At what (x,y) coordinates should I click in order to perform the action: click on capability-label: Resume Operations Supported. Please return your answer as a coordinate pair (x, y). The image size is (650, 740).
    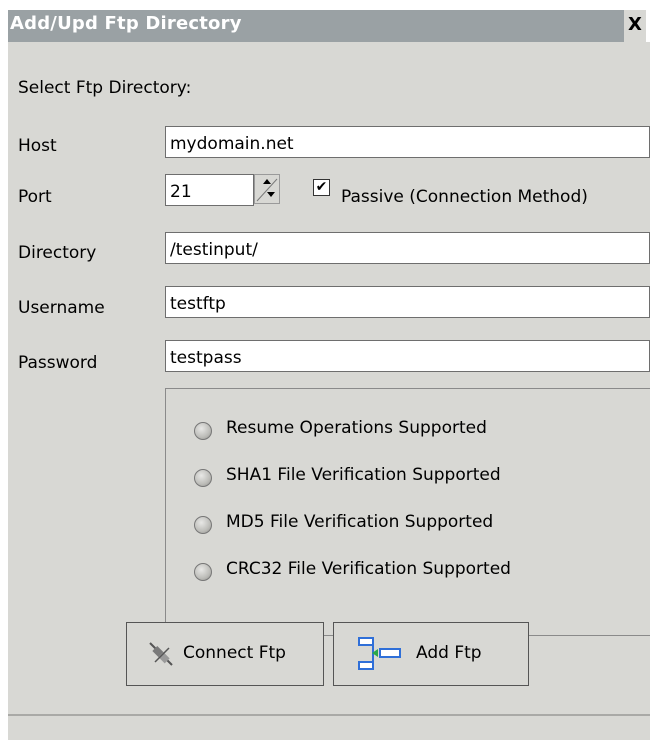
    Looking at the image, I should click on (356, 428).